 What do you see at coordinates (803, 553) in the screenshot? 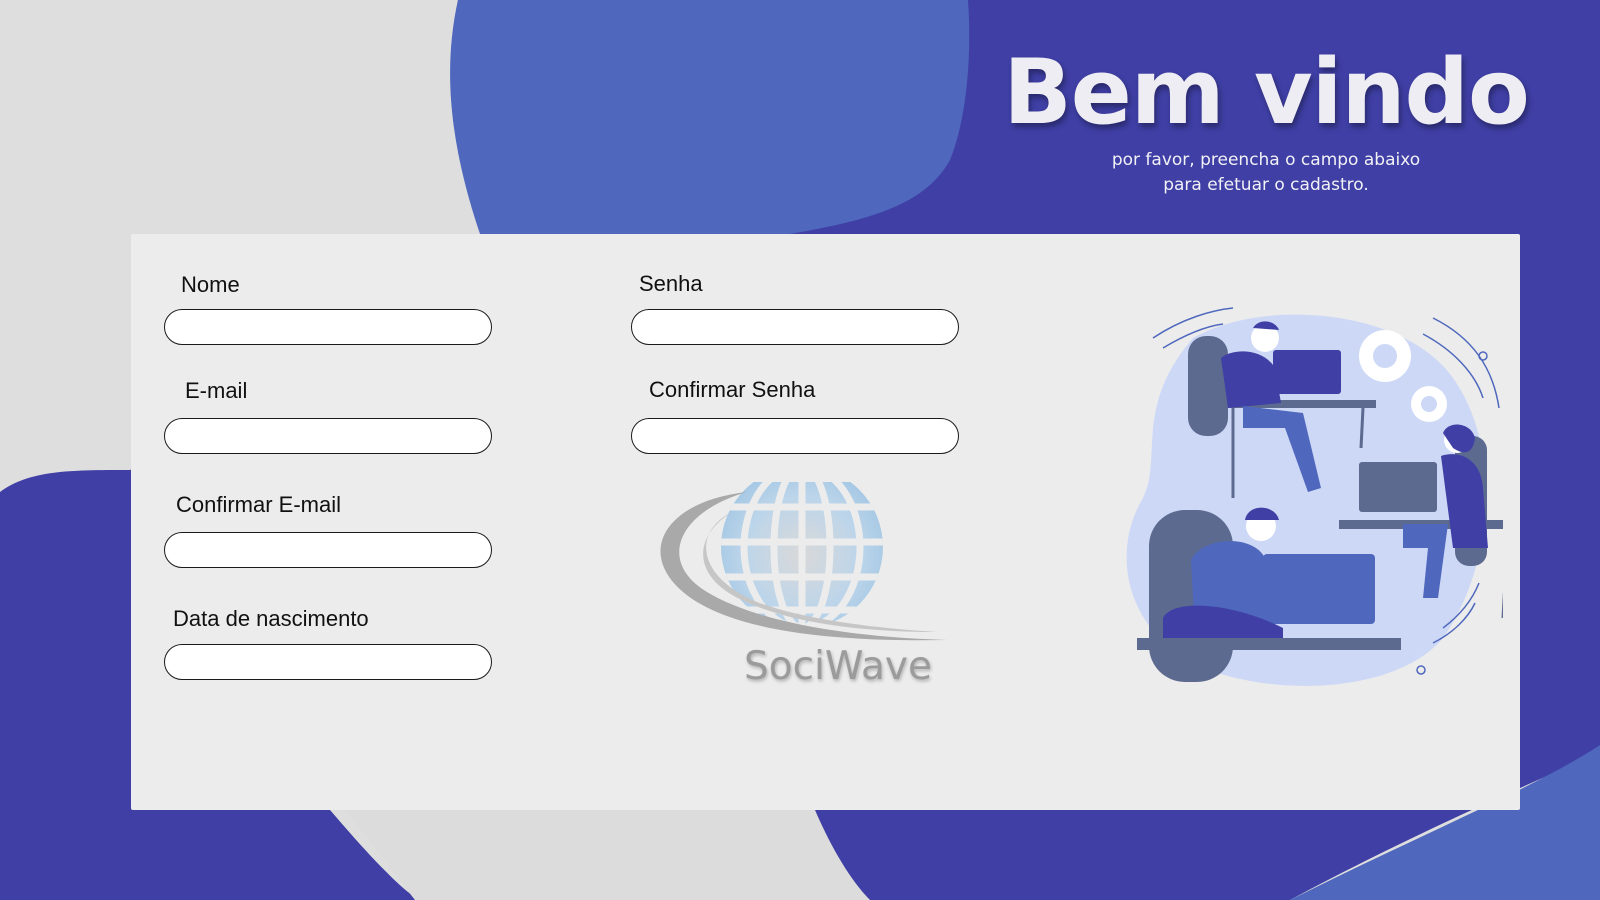
I see `globe-swoosh-icon` at bounding box center [803, 553].